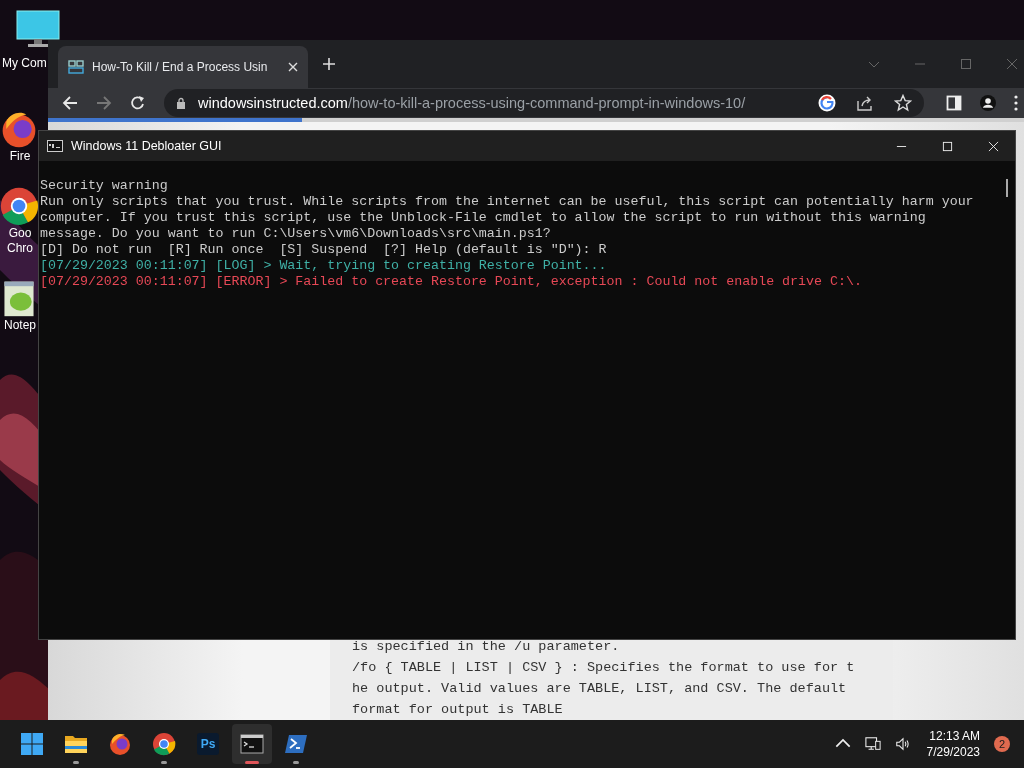 The height and width of the screenshot is (768, 1024). What do you see at coordinates (104, 102) in the screenshot?
I see `forward-arrow-icon` at bounding box center [104, 102].